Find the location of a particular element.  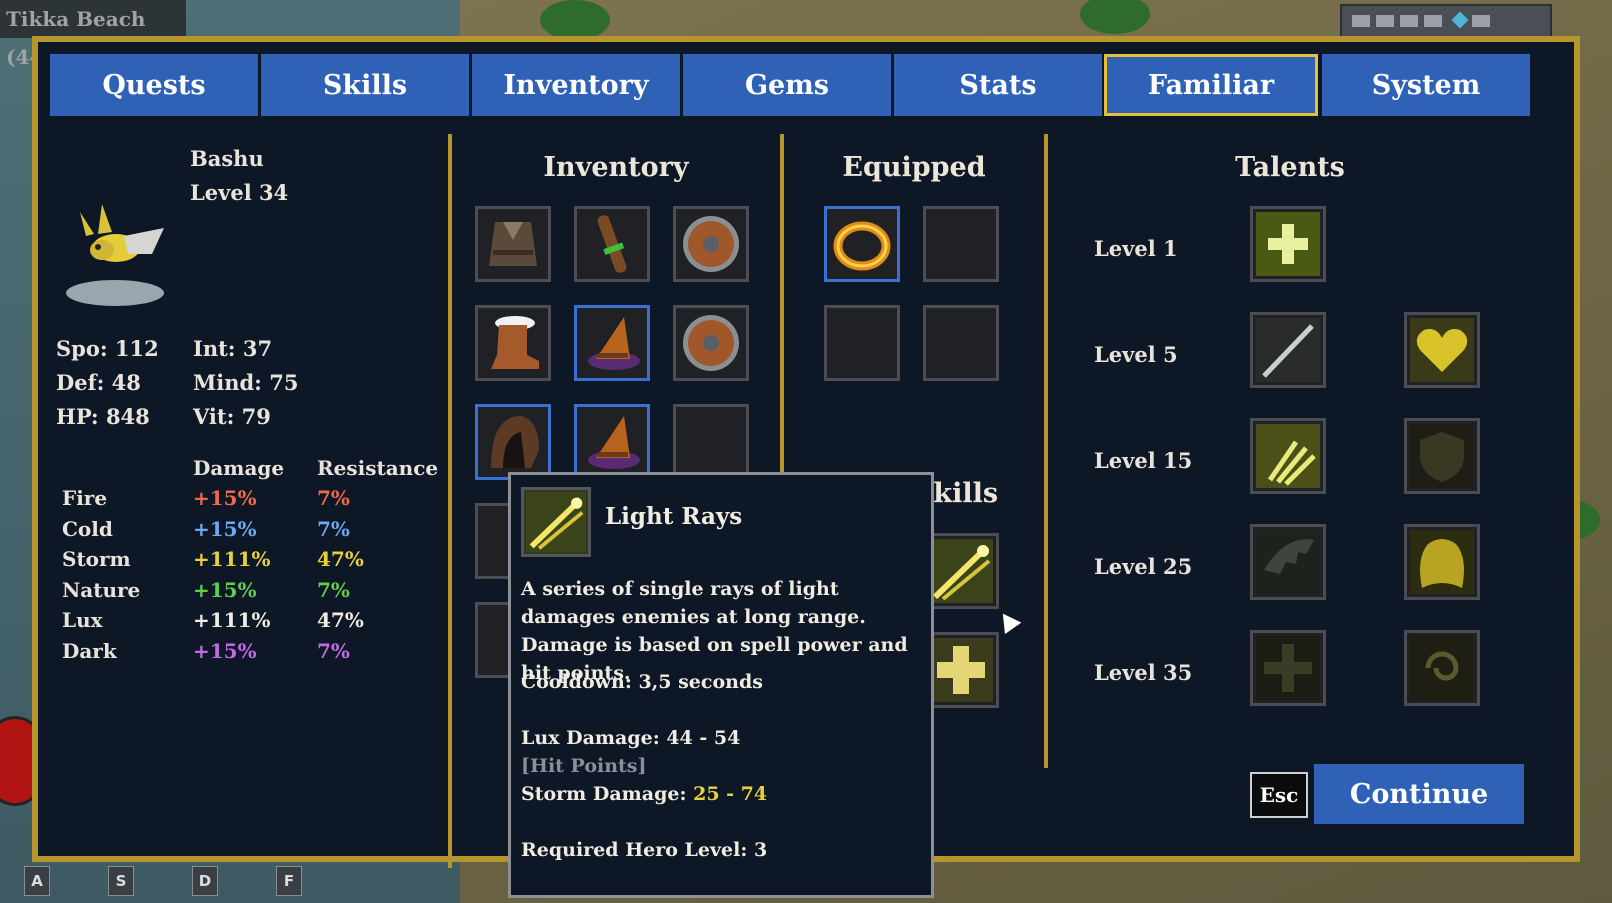

inventory-slot-torn-tunic is located at coordinates (513, 244).